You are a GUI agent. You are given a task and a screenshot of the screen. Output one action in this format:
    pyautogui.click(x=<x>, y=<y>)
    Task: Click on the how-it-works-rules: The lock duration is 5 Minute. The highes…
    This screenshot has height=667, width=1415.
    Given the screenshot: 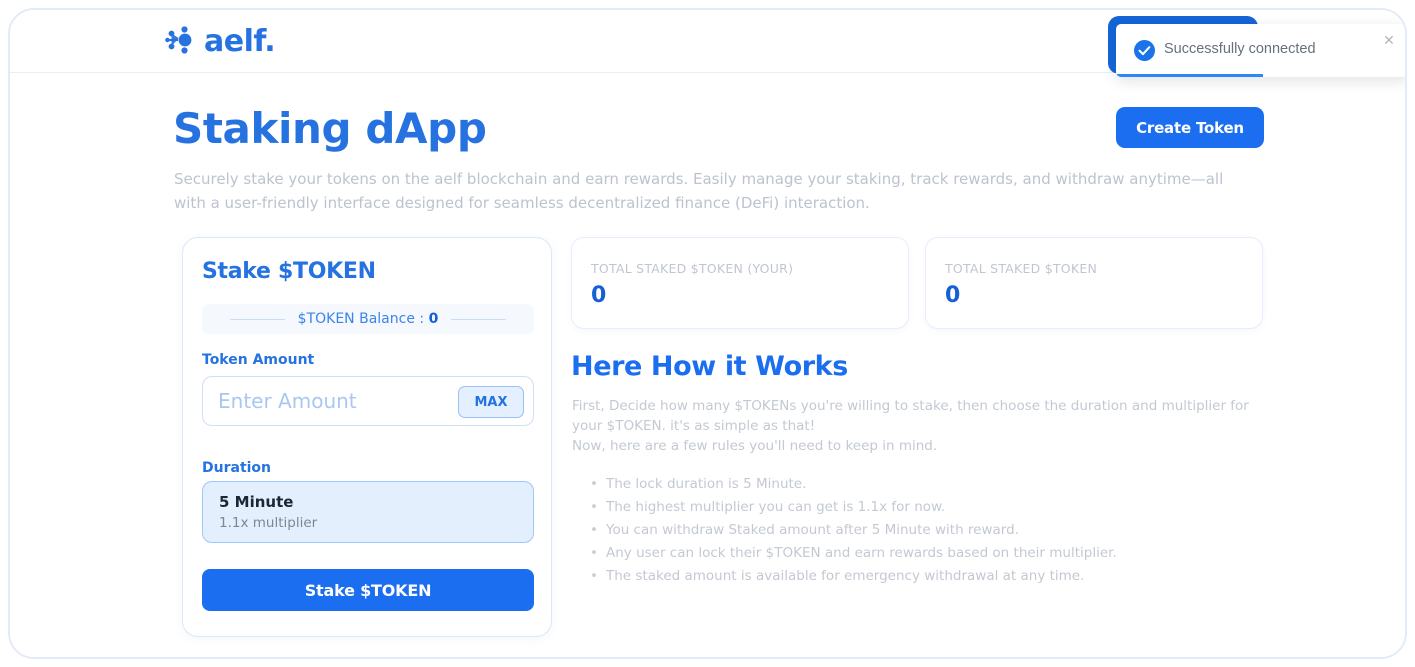 What is the action you would take?
    pyautogui.click(x=928, y=532)
    